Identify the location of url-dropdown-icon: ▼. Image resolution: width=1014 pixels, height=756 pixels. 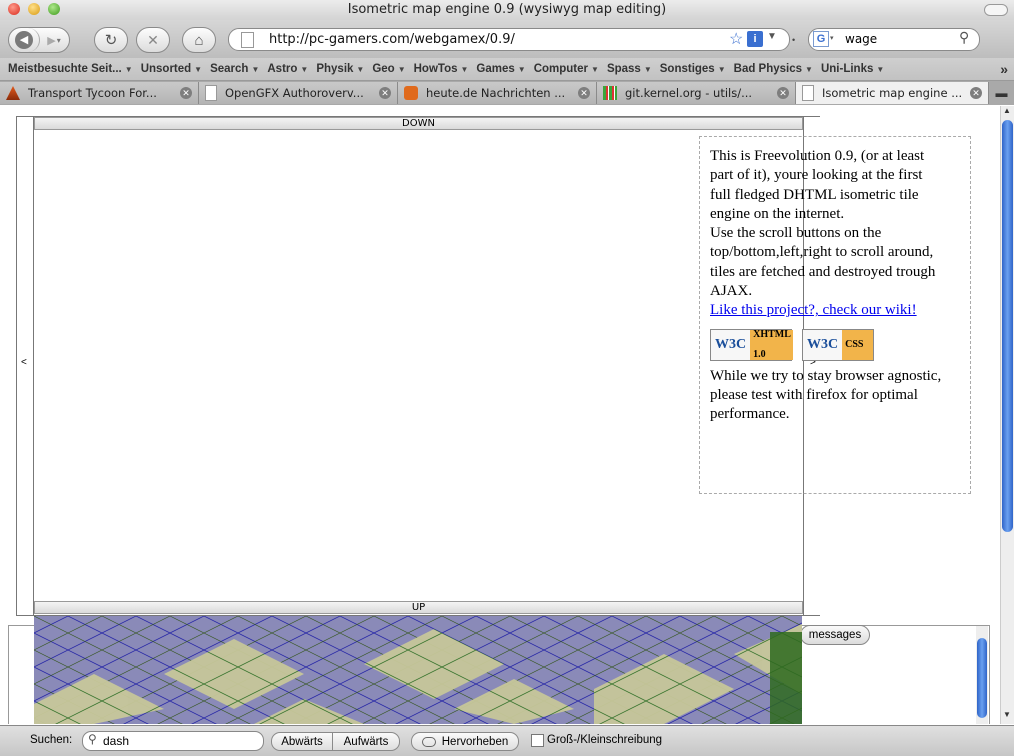
(772, 36).